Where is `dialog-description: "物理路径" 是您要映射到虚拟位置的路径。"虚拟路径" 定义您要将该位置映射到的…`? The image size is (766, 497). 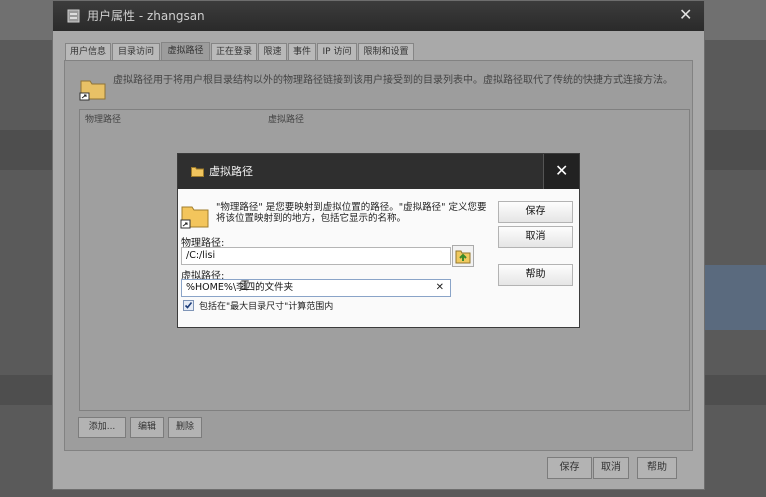 dialog-description: "物理路径" 是您要映射到虚拟位置的路径。"虚拟路径" 定义您要将该位置映射到的… is located at coordinates (351, 213).